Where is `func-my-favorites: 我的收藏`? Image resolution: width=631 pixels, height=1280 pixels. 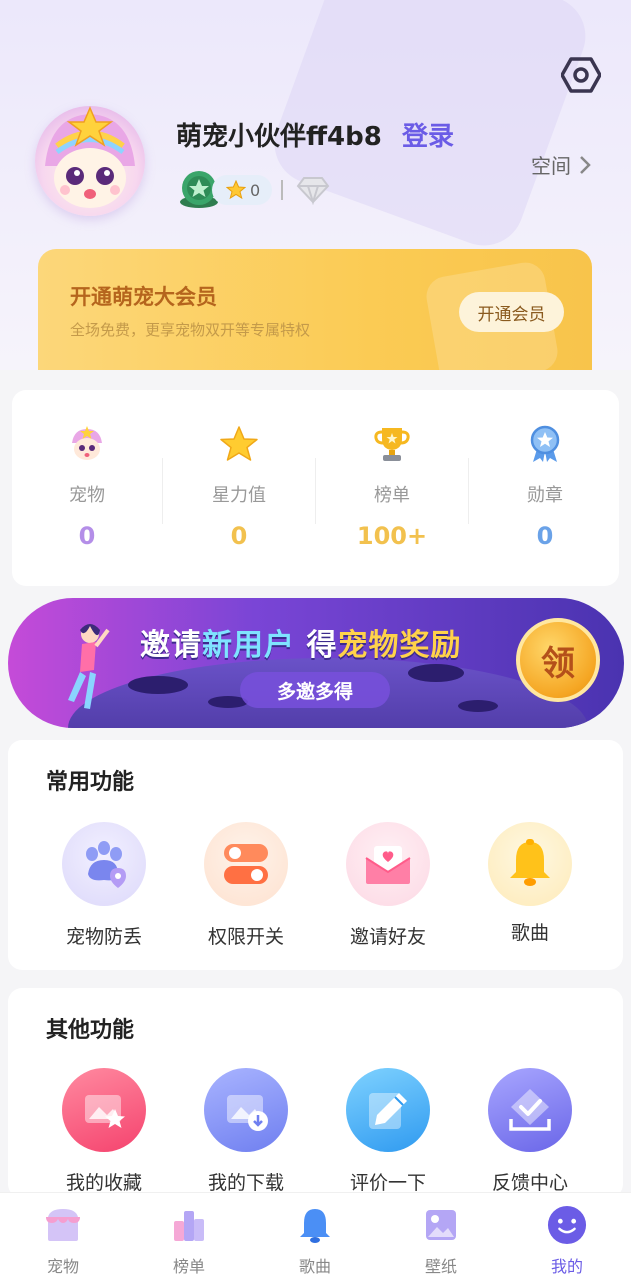
func-my-favorites: 我的收藏 is located at coordinates (104, 1131).